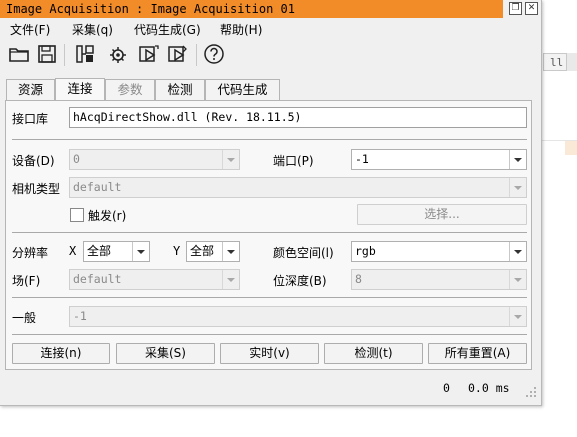 The image size is (577, 437). Describe the element at coordinates (270, 388) in the screenshot. I see `status-bar: 0 0.0 ms` at that location.